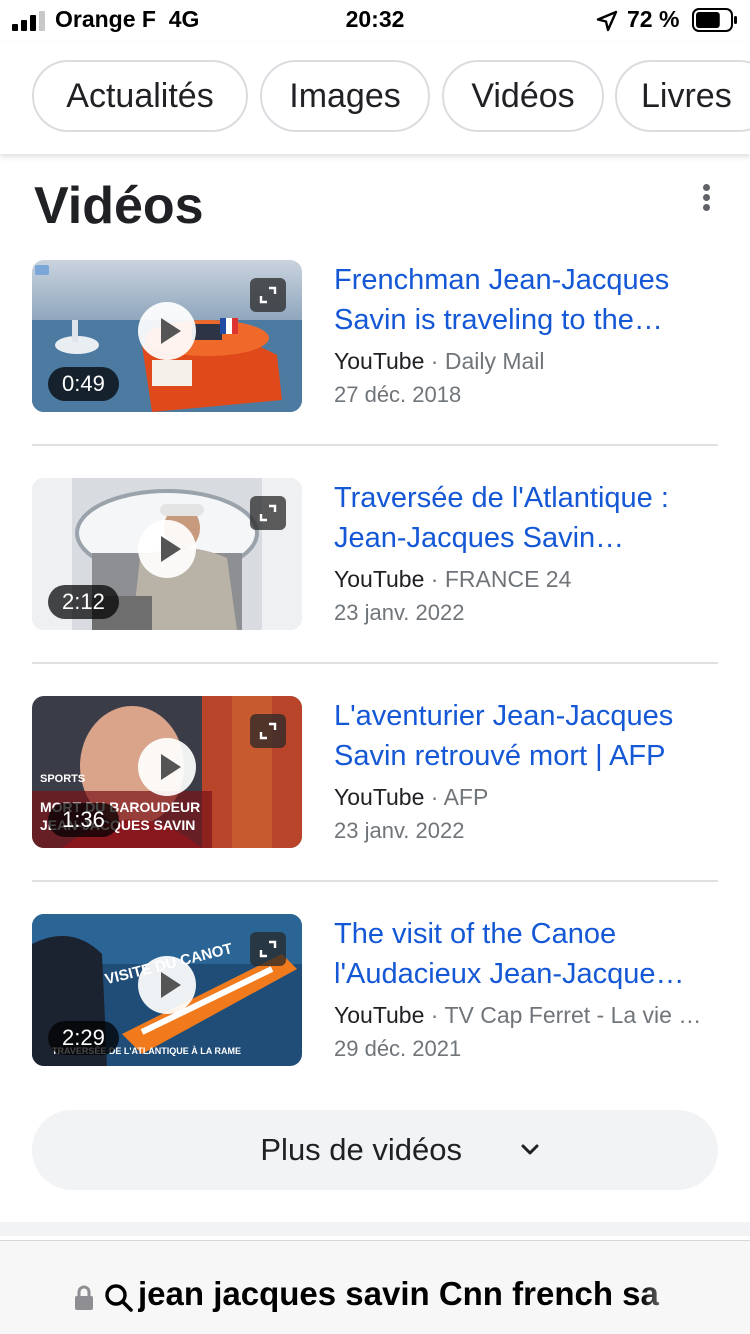 The height and width of the screenshot is (1334, 750). Describe the element at coordinates (682, 96) in the screenshot. I see `tab-livres: Livres` at that location.